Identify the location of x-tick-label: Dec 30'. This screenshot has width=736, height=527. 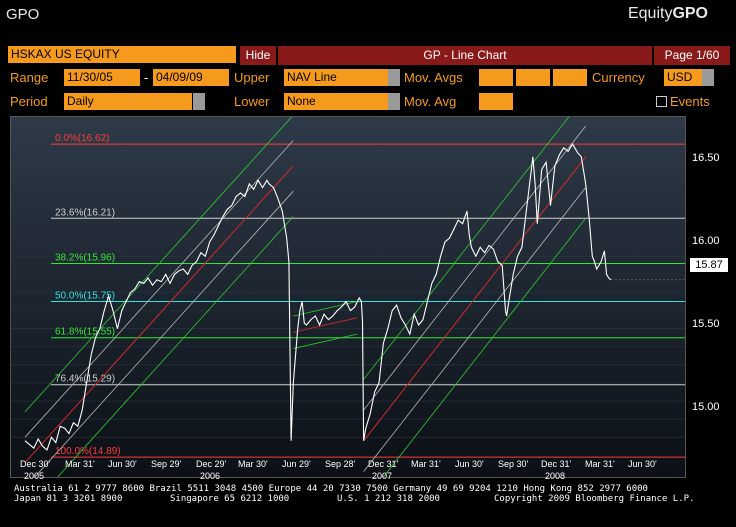
(35, 464).